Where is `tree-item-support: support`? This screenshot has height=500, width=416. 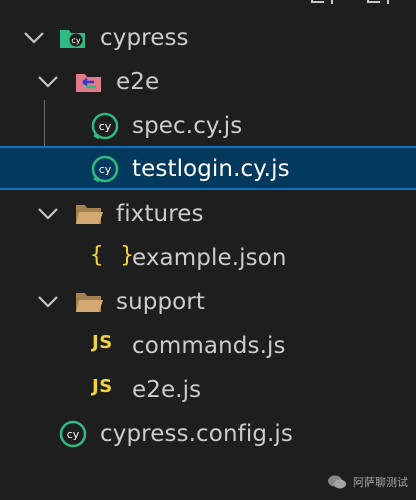 tree-item-support: support is located at coordinates (208, 302).